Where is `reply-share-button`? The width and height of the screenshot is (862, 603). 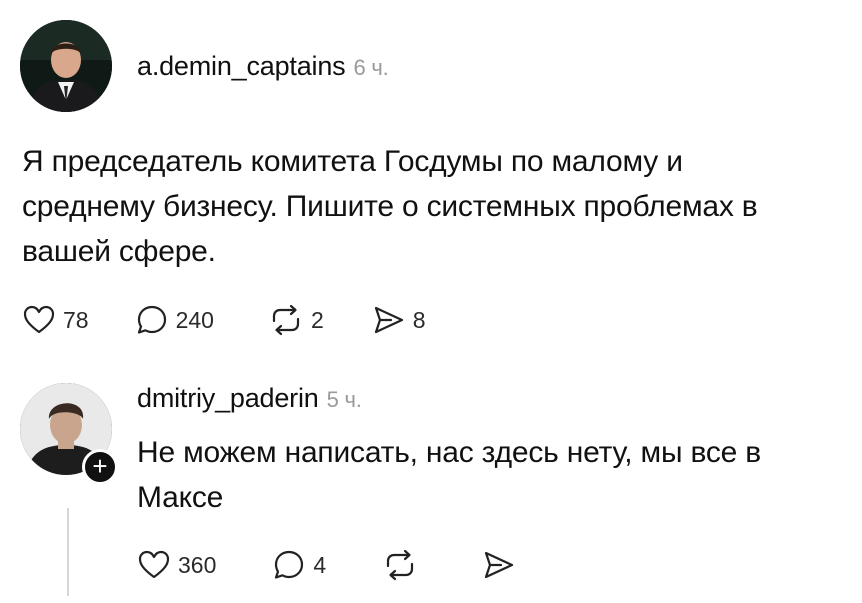
reply-share-button is located at coordinates (499, 565).